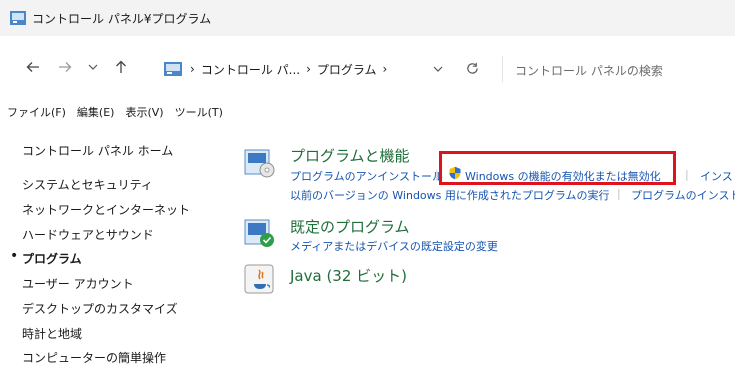 This screenshot has width=735, height=383. Describe the element at coordinates (96, 112) in the screenshot. I see `menu-edit: 編集(E)` at that location.